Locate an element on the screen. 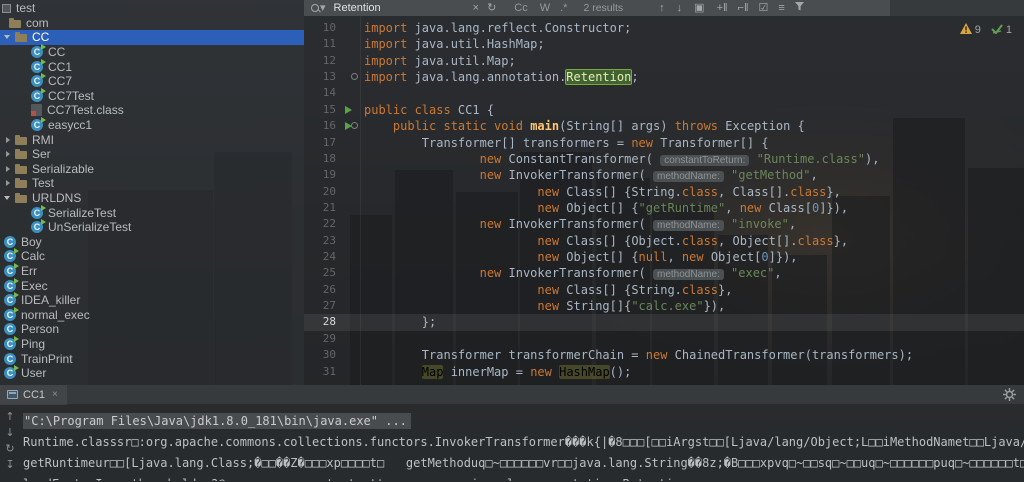 Image resolution: width=1024 pixels, height=482 pixels. tree-item-test: test is located at coordinates (152, 8).